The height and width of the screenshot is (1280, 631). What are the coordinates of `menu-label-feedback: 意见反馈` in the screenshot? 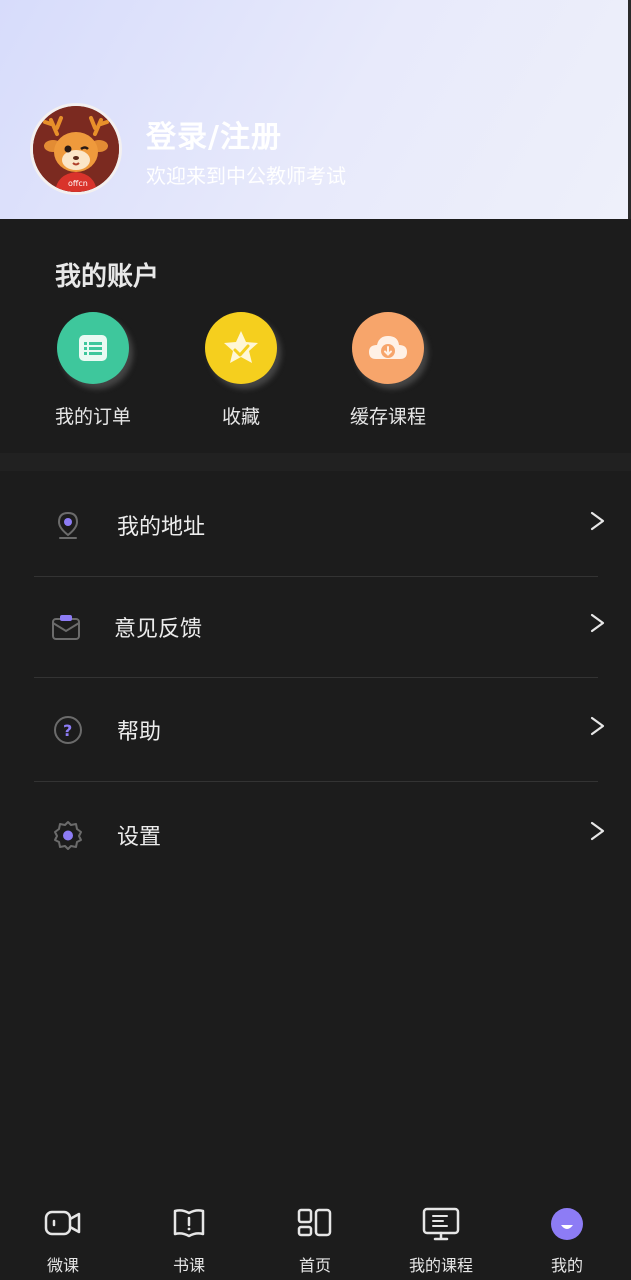 It's located at (158, 629).